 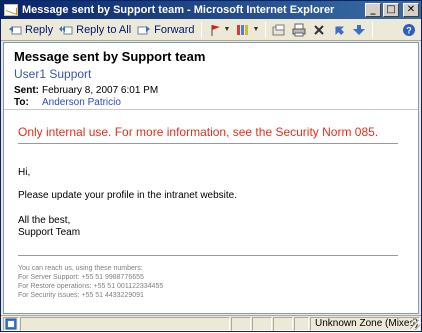 I want to click on delete-button, so click(x=319, y=30).